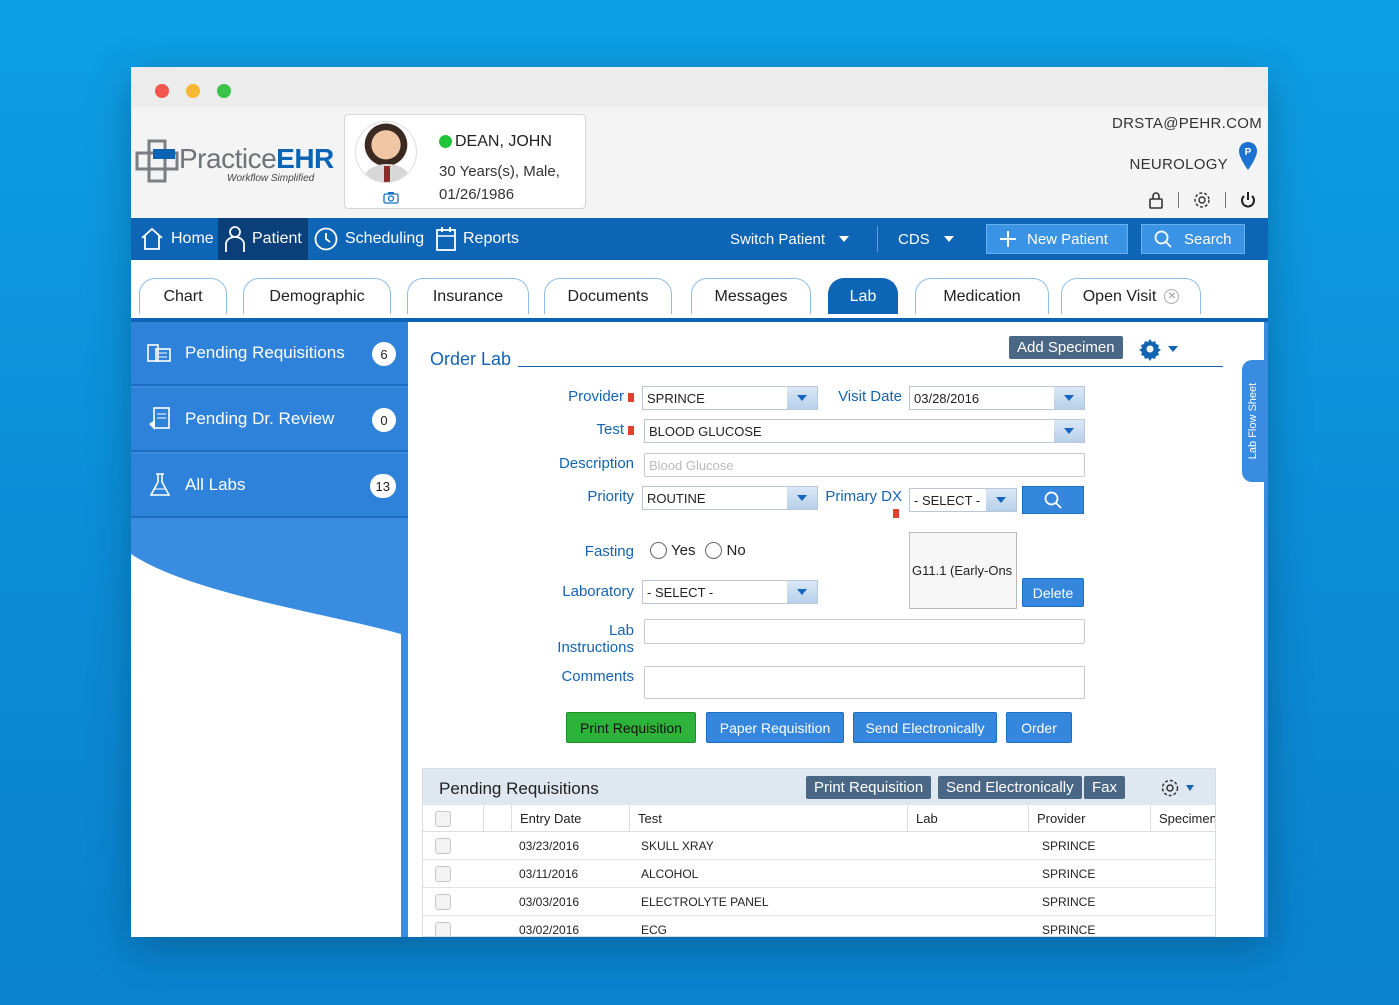 Image resolution: width=1399 pixels, height=1005 pixels. Describe the element at coordinates (317, 296) in the screenshot. I see `tab-demographic: Demographic` at that location.